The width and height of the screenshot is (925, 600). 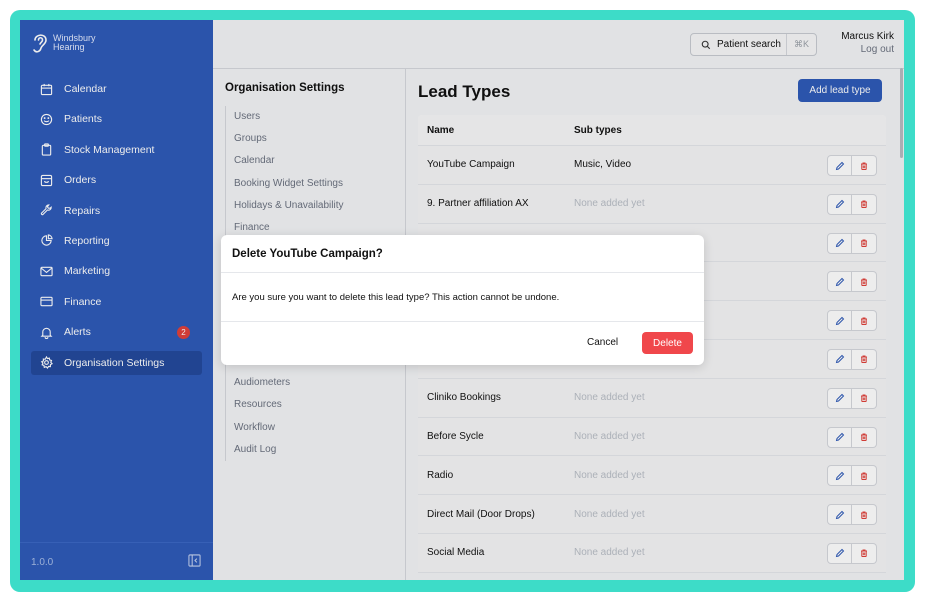 I want to click on cancel-button: Cancel, so click(x=602, y=343).